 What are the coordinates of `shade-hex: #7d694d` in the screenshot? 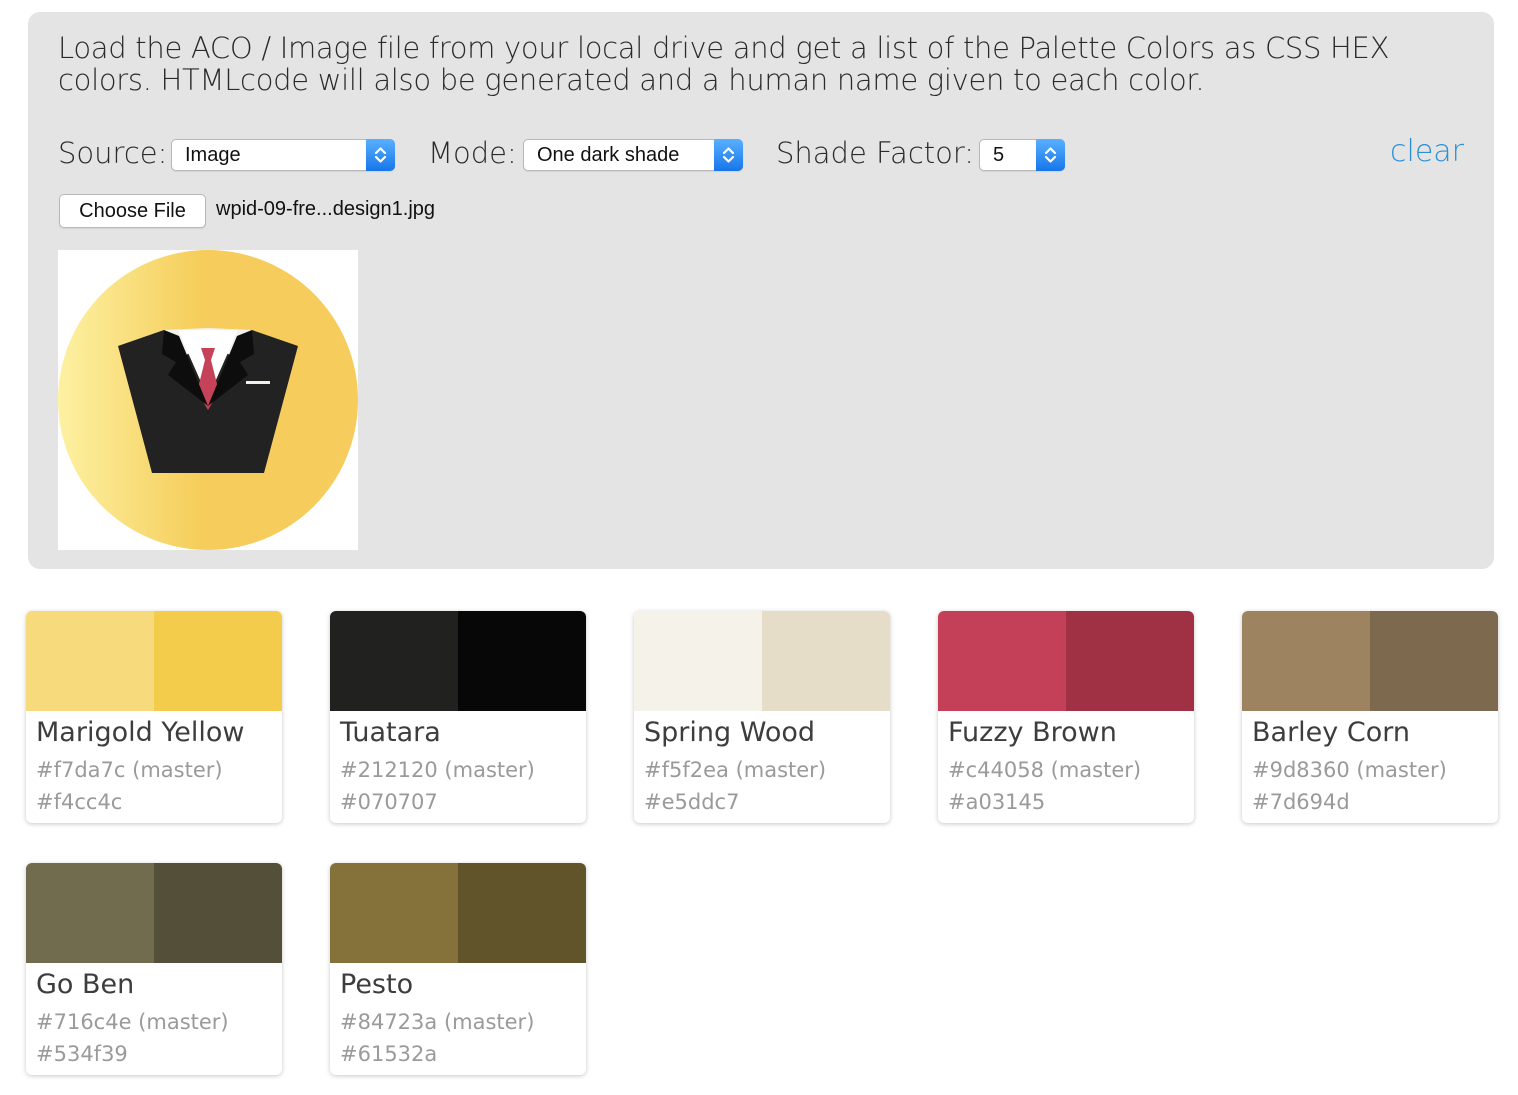 It's located at (1301, 802).